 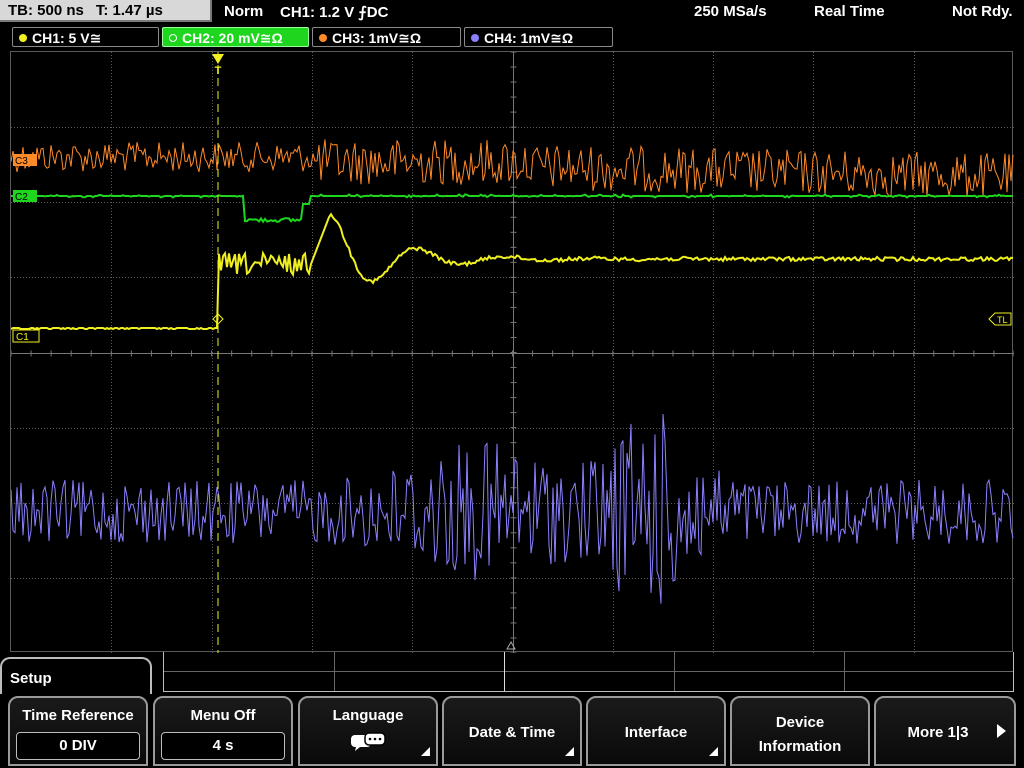 I want to click on overview-strip, so click(x=588, y=672).